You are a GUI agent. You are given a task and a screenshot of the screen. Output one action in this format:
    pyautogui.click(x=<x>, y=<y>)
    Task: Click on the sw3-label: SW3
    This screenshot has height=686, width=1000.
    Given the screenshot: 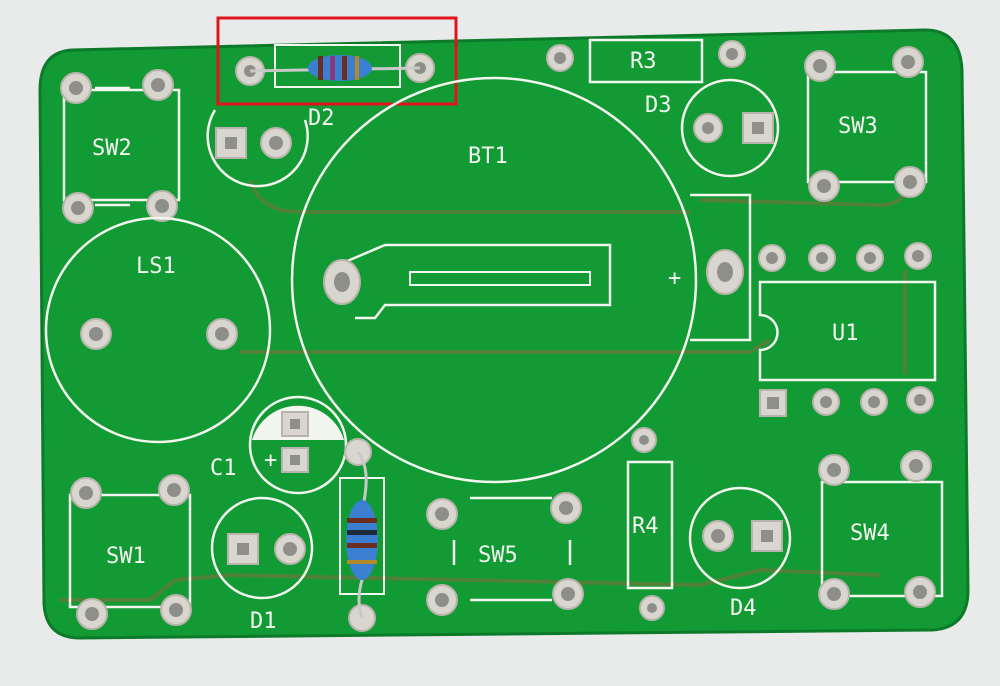 What is the action you would take?
    pyautogui.click(x=858, y=126)
    